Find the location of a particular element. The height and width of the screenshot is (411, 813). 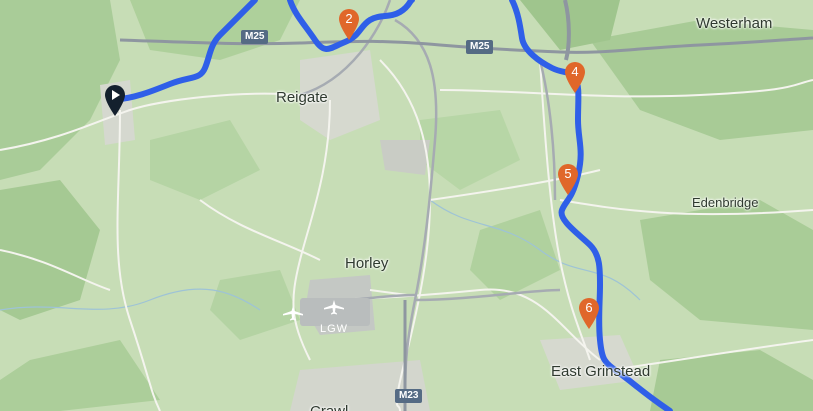

airport-code-label: LGW is located at coordinates (334, 329).